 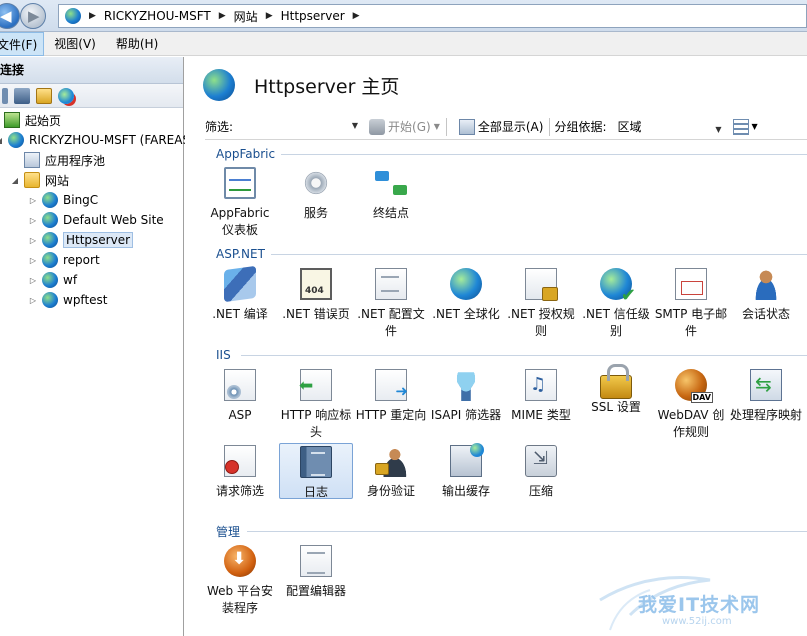 What do you see at coordinates (391, 284) in the screenshot?
I see `profile-icon` at bounding box center [391, 284].